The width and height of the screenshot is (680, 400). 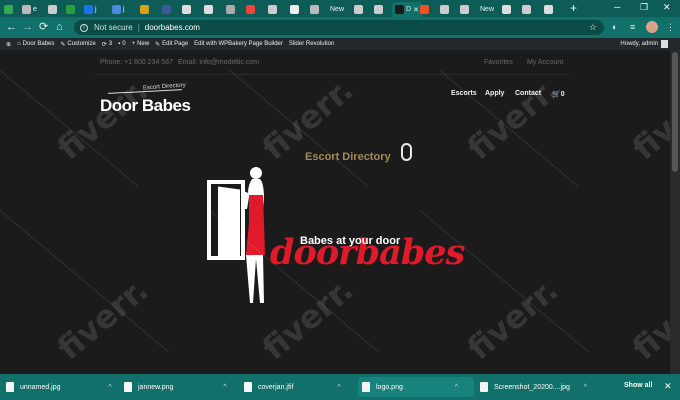 What do you see at coordinates (158, 44) in the screenshot?
I see `pencil-icon: ✎` at bounding box center [158, 44].